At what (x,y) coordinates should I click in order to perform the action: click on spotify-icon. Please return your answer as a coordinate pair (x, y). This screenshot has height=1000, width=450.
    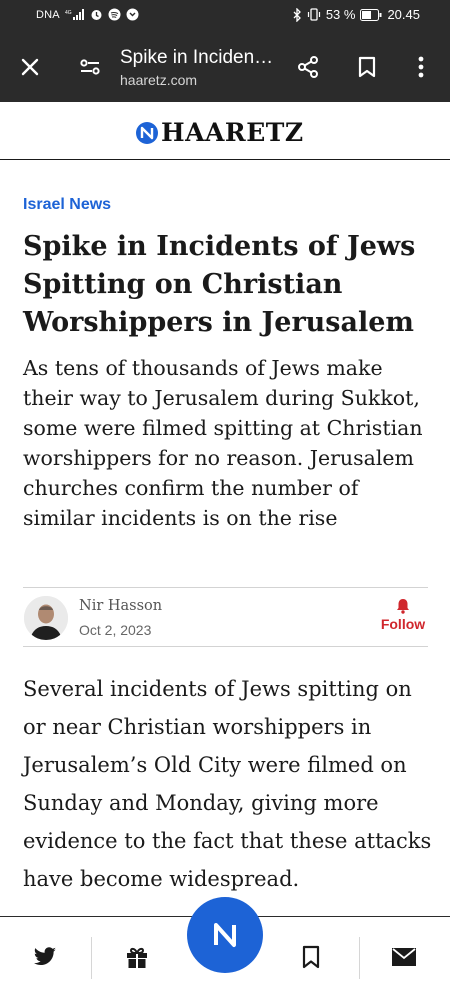
    Looking at the image, I should click on (114, 14).